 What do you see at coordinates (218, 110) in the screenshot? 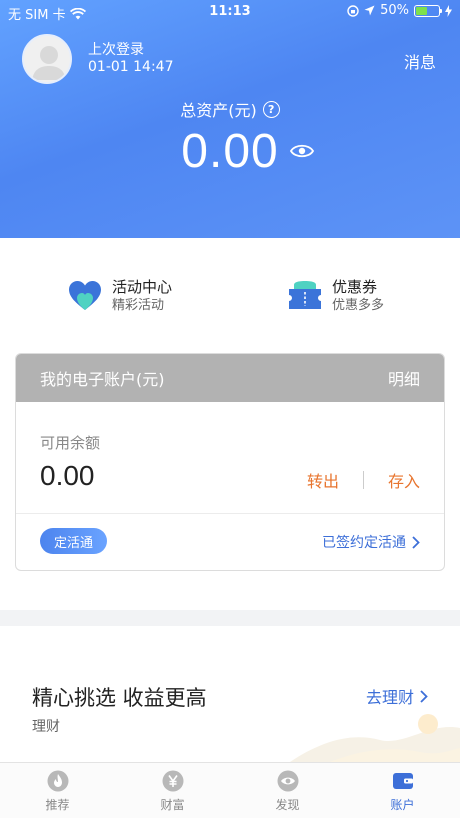
I see `total-assets-label: 总资产(元)` at bounding box center [218, 110].